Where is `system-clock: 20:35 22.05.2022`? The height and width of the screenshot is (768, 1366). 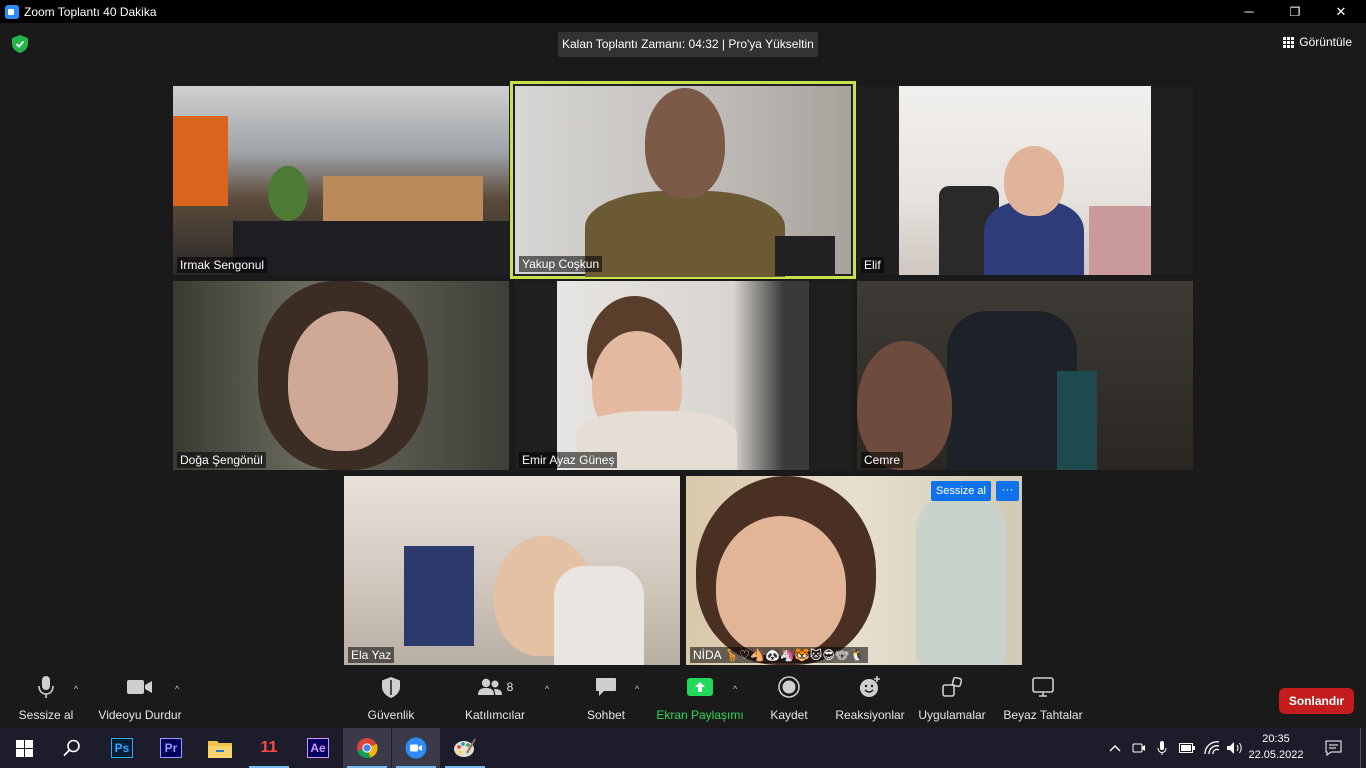
system-clock: 20:35 22.05.2022 is located at coordinates (1276, 747).